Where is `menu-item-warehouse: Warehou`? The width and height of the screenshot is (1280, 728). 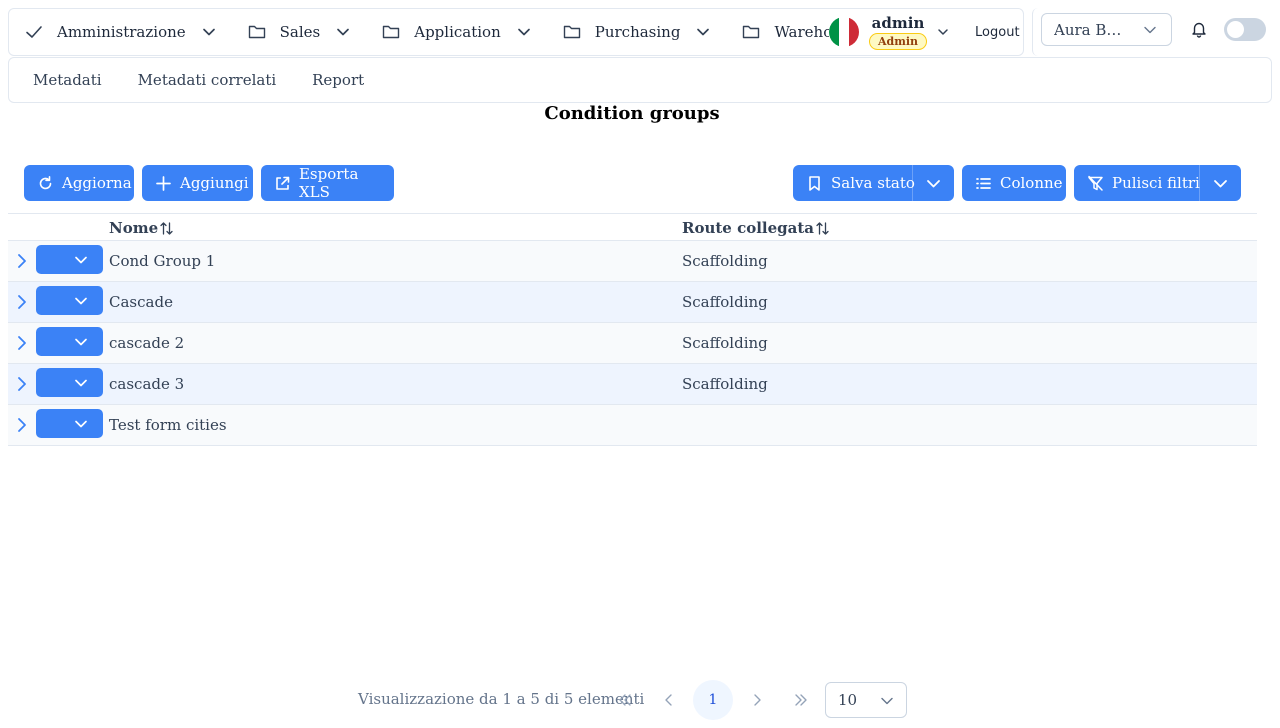
menu-item-warehouse: Warehou is located at coordinates (784, 32).